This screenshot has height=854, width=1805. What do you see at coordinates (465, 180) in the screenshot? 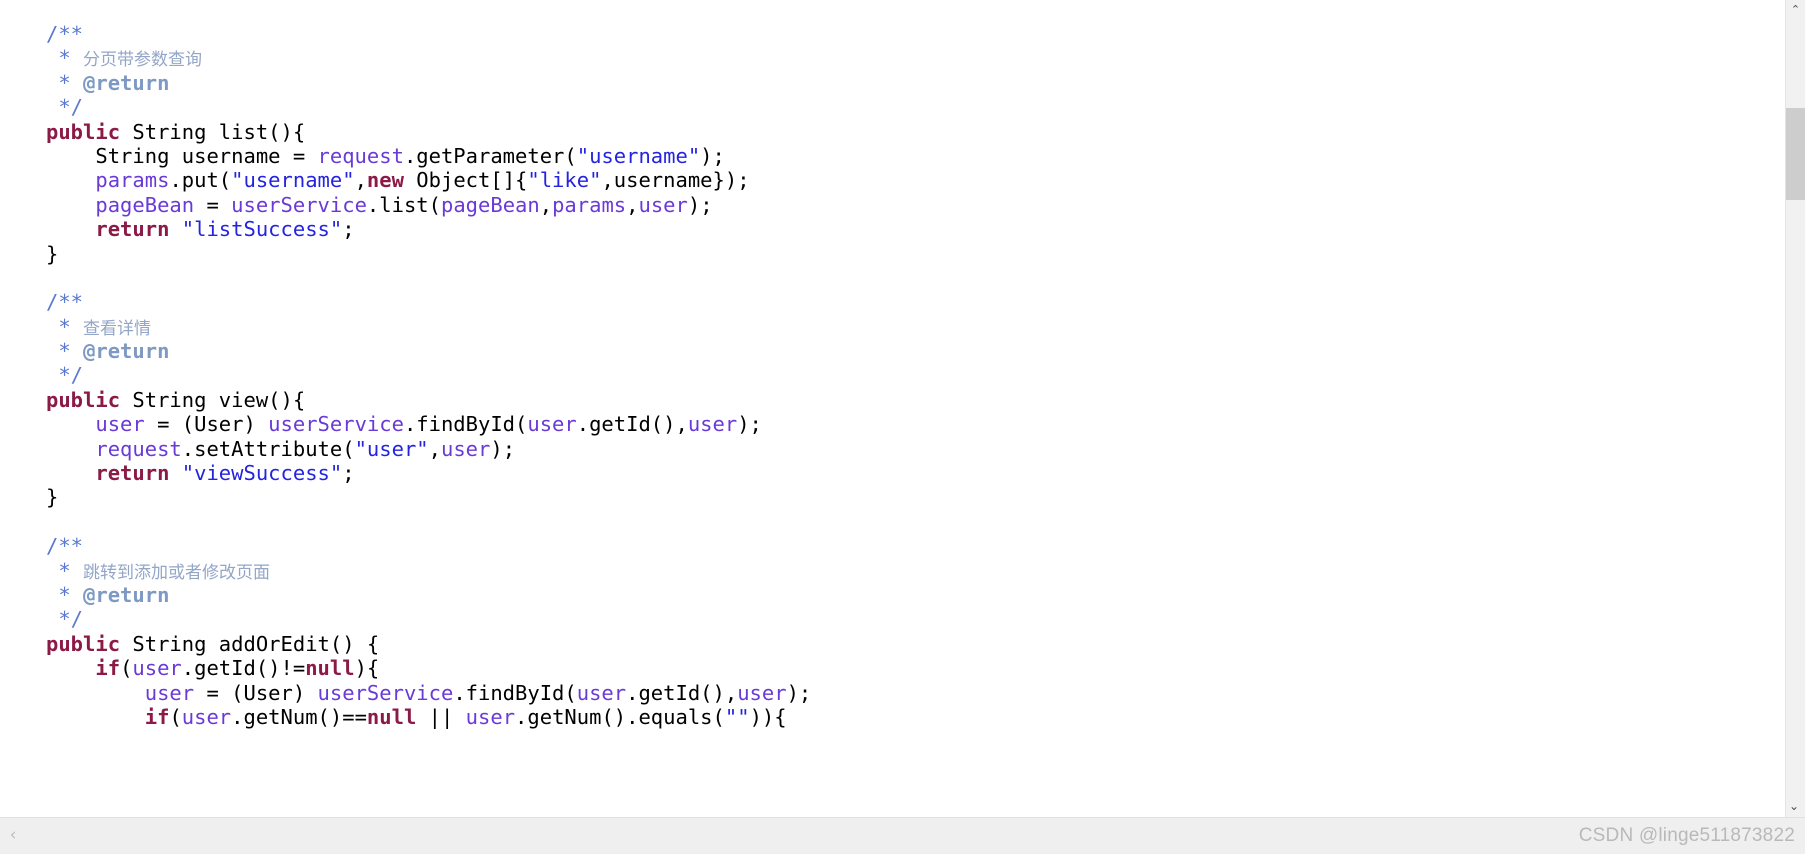
I see `code-token-pln: Object[]{` at bounding box center [465, 180].